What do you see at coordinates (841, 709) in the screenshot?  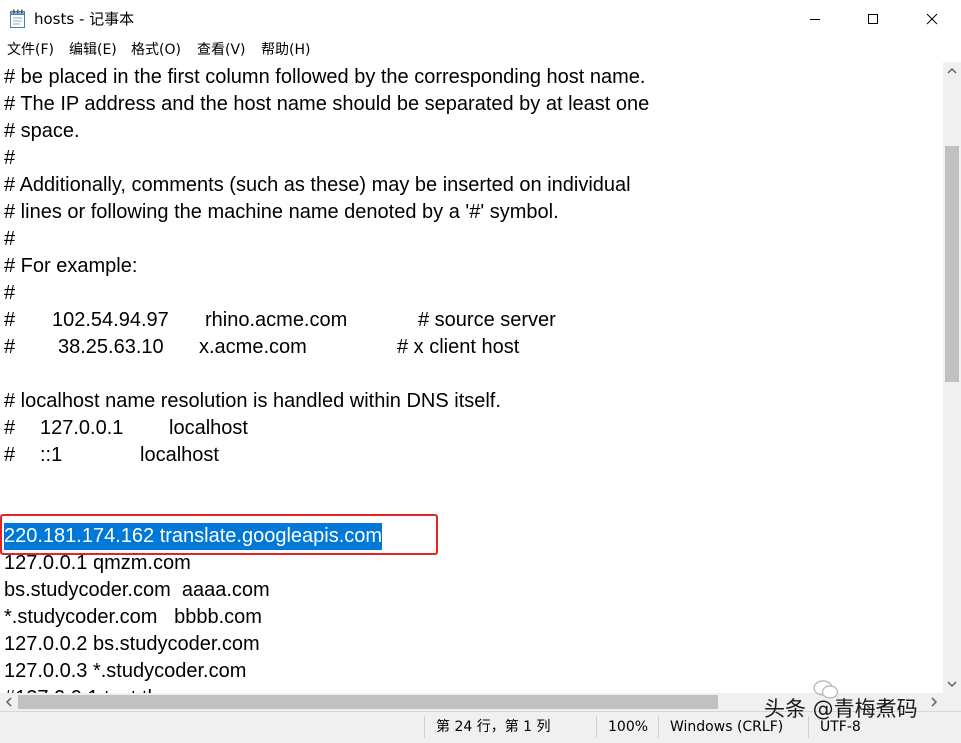 I see `watermark-text: 头条 @青梅煮码` at bounding box center [841, 709].